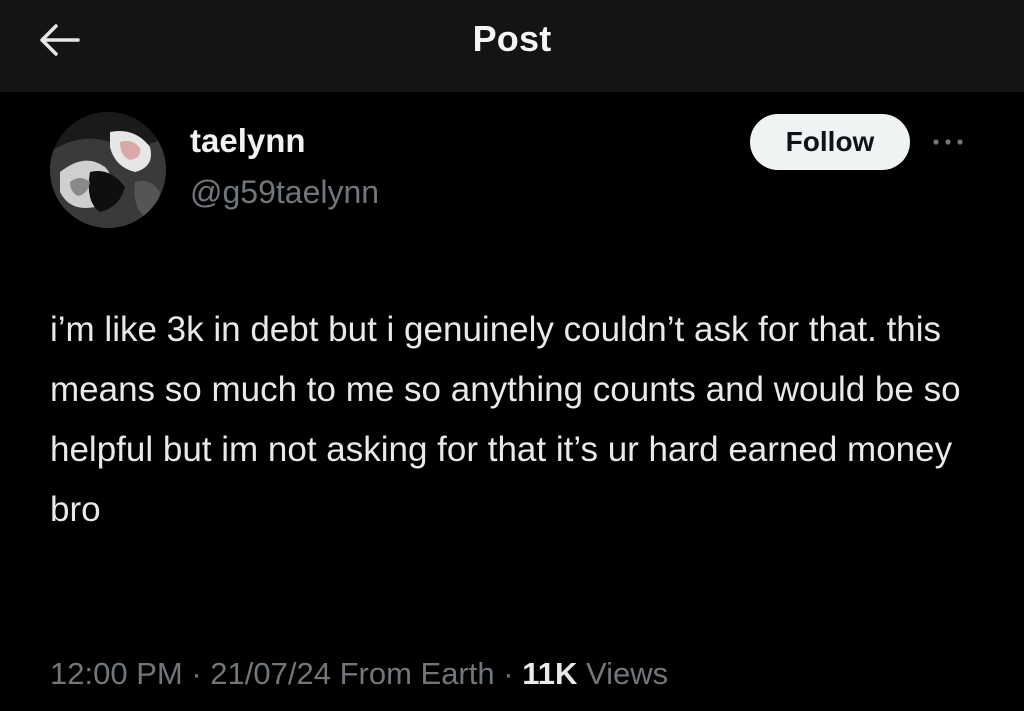  Describe the element at coordinates (116, 673) in the screenshot. I see `post-time: 12:00 PM` at that location.